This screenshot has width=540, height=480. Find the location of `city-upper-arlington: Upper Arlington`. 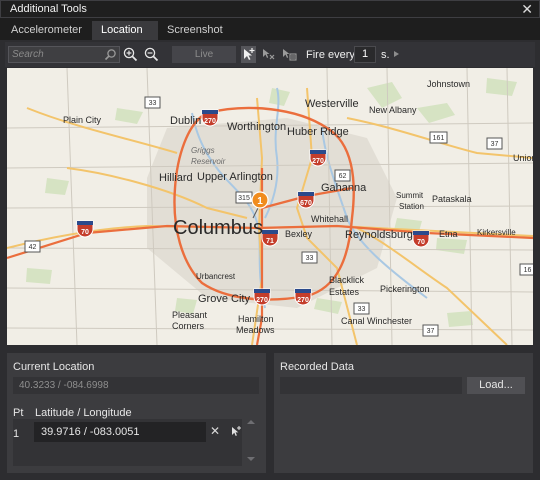

city-upper-arlington: Upper Arlington is located at coordinates (235, 177).